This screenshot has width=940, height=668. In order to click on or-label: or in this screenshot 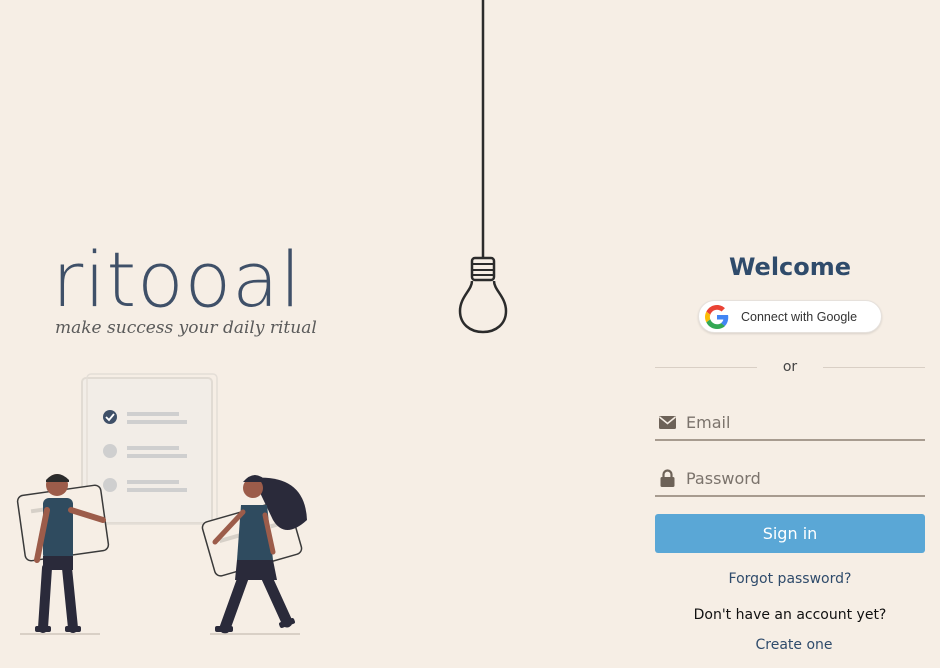, I will do `click(790, 367)`.